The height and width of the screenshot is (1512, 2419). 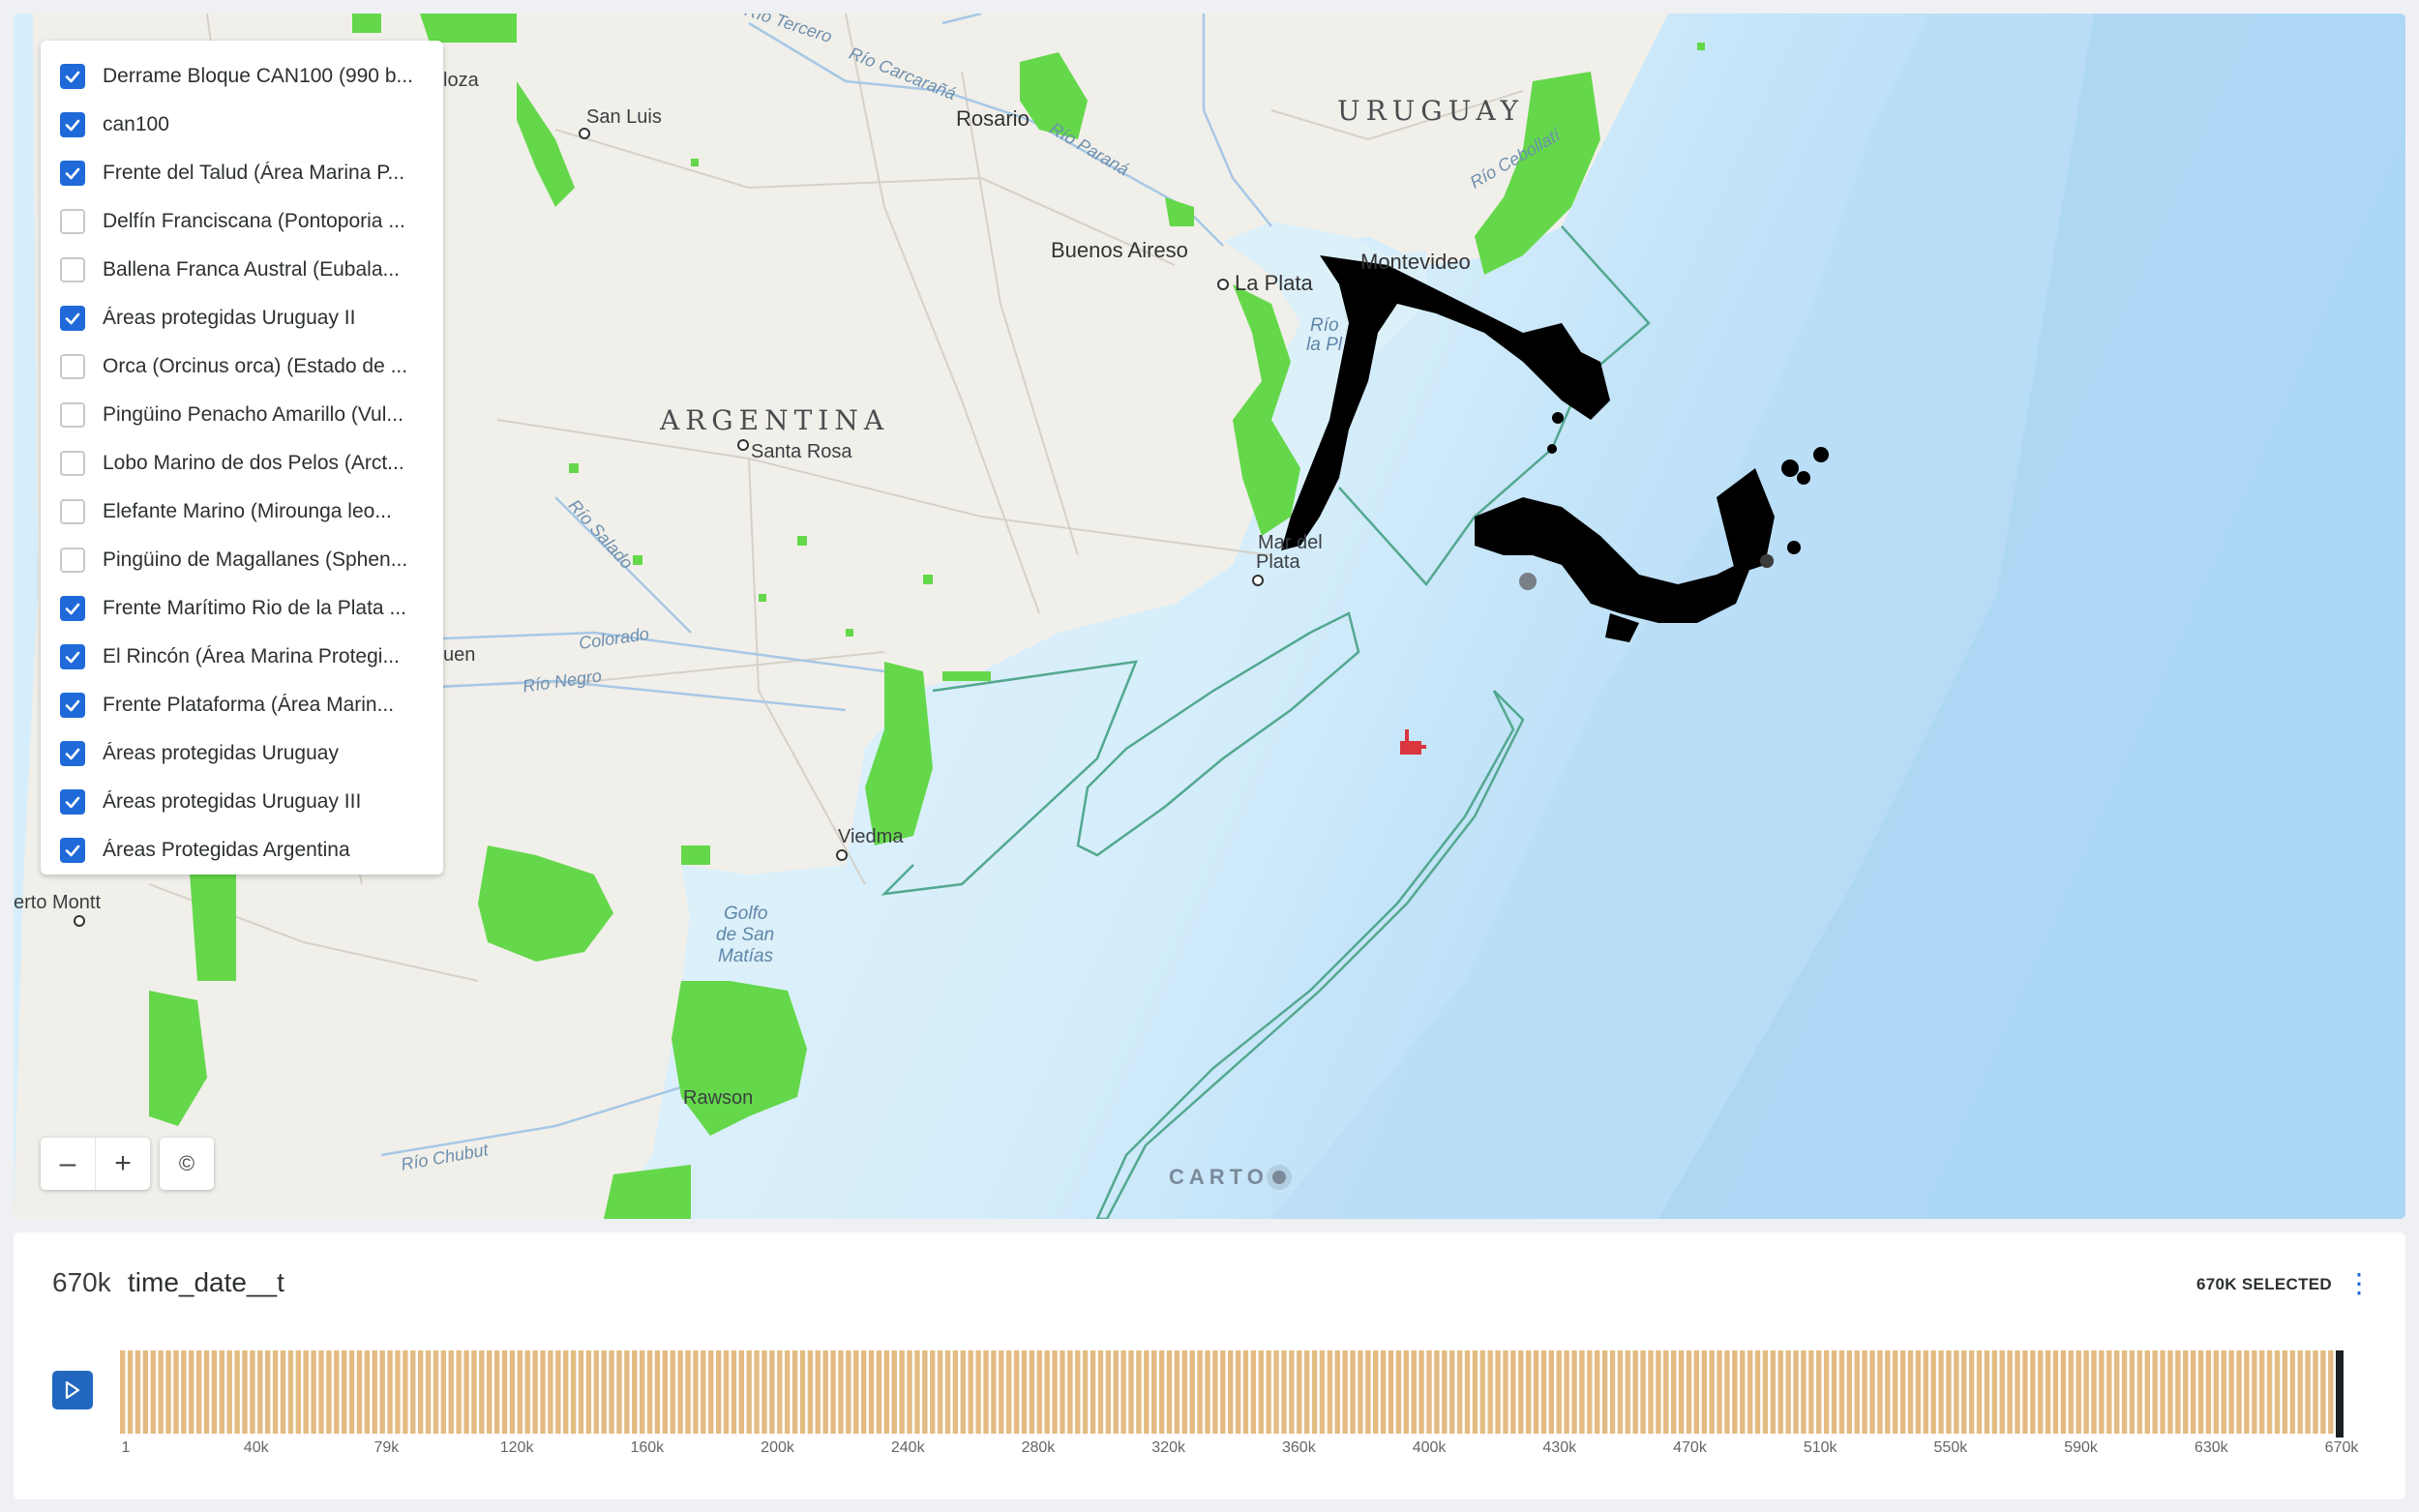 What do you see at coordinates (242, 754) in the screenshot?
I see `layer-item: Áreas protegidas Uruguay` at bounding box center [242, 754].